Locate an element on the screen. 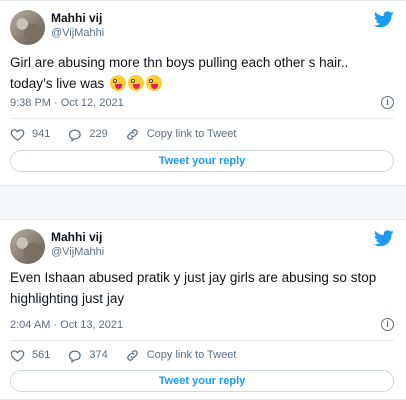 The height and width of the screenshot is (400, 406). tweet-actions: 561 374 Copy link to Tweet is located at coordinates (202, 355).